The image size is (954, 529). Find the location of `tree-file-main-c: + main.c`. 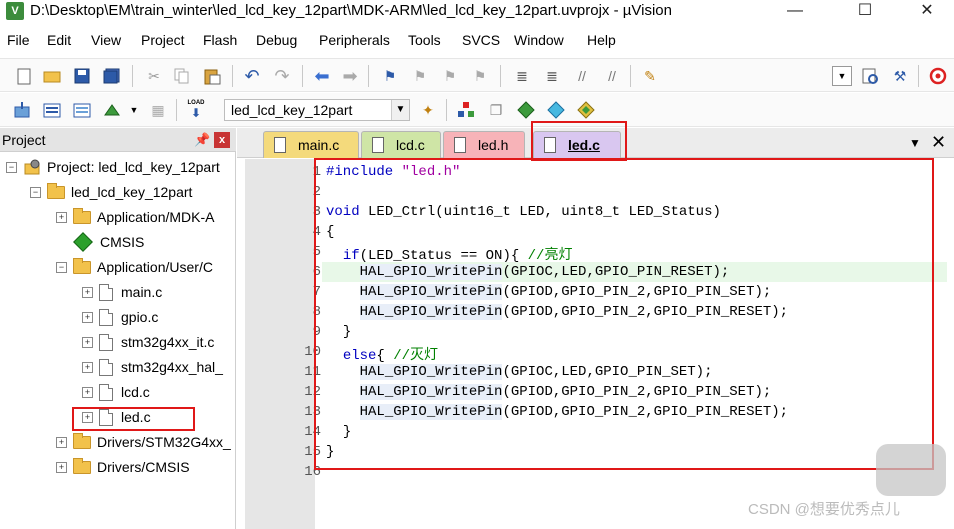

tree-file-main-c: + main.c is located at coordinates (122, 292).